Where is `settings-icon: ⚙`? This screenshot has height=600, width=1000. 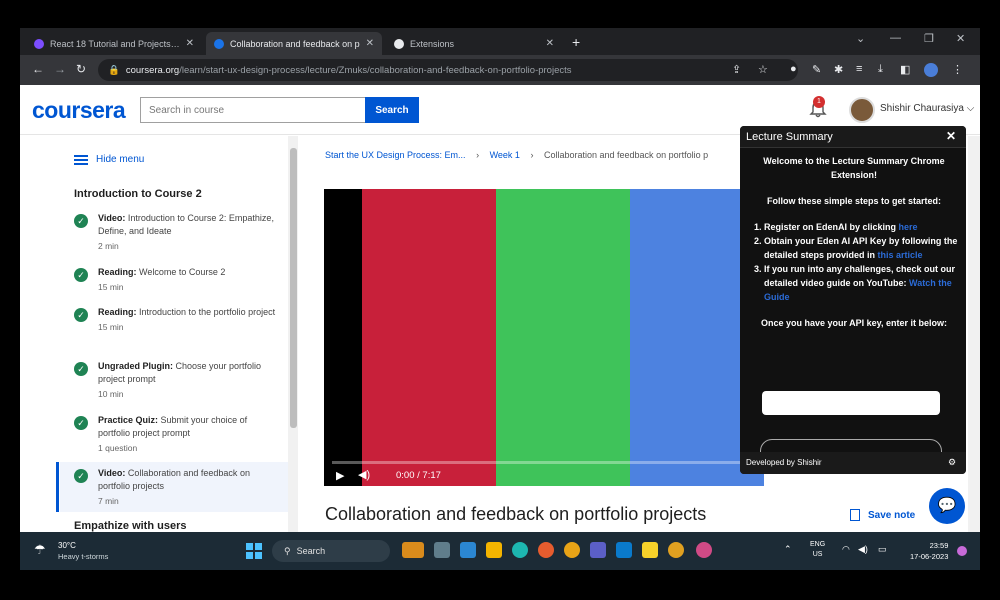 settings-icon: ⚙ is located at coordinates (952, 462).